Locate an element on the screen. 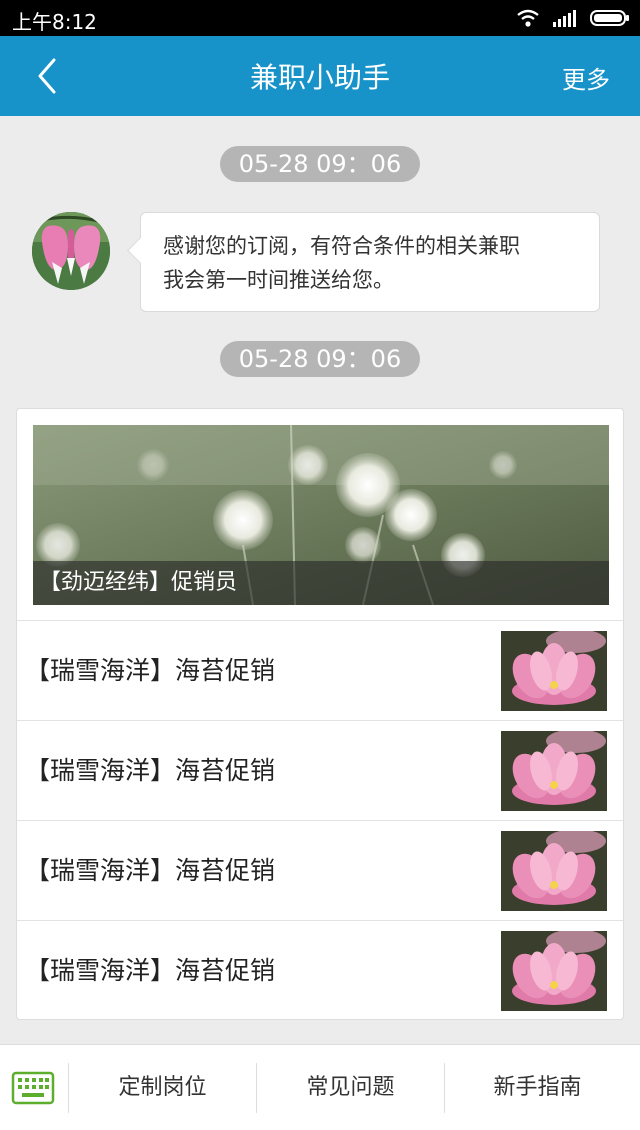 The width and height of the screenshot is (640, 1130). tab-custom-position: 定制岗位 is located at coordinates (162, 1087).